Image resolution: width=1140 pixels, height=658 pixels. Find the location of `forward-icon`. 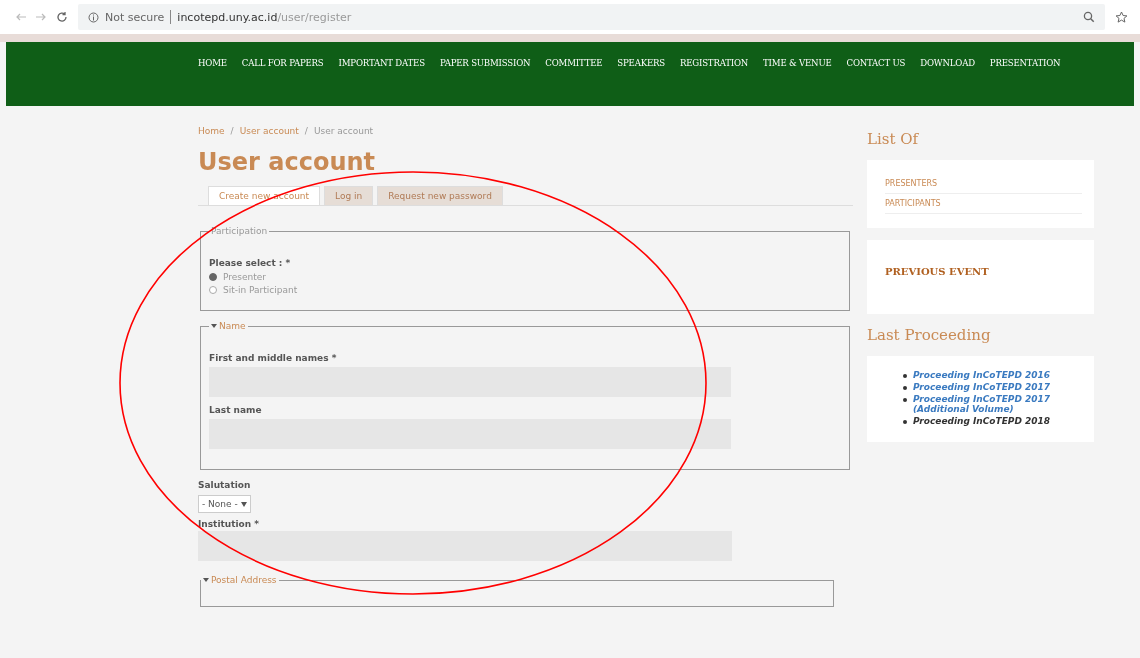

forward-icon is located at coordinates (41, 17).